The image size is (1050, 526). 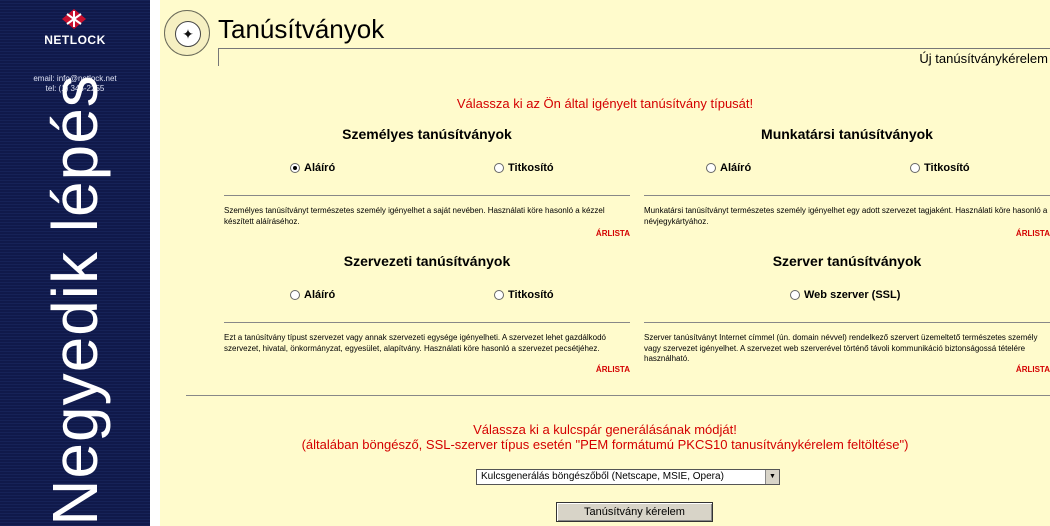 What do you see at coordinates (613, 369) in the screenshot?
I see `organization-price-link: ÁRLISTA` at bounding box center [613, 369].